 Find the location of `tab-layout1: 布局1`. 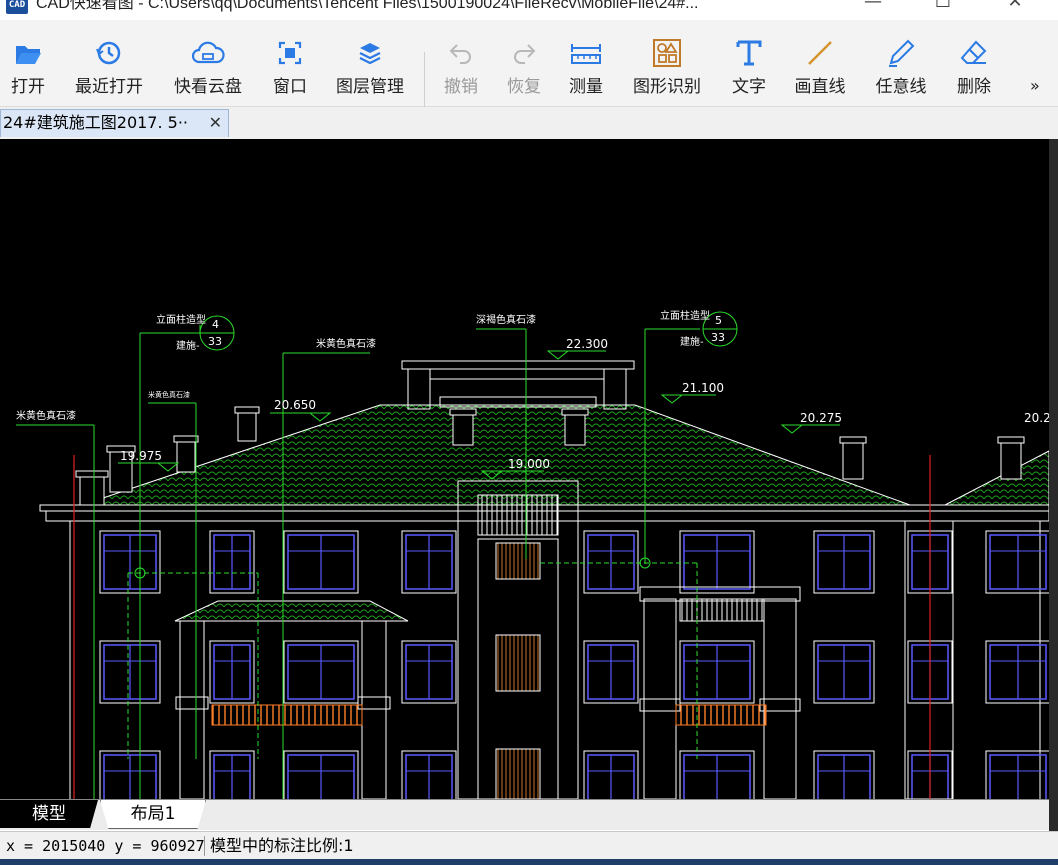

tab-layout1: 布局1 is located at coordinates (153, 814).